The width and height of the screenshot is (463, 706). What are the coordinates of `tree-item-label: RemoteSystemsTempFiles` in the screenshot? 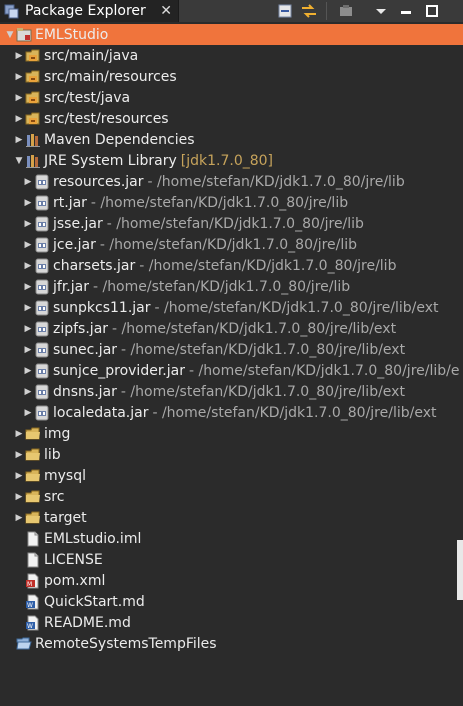 It's located at (126, 643).